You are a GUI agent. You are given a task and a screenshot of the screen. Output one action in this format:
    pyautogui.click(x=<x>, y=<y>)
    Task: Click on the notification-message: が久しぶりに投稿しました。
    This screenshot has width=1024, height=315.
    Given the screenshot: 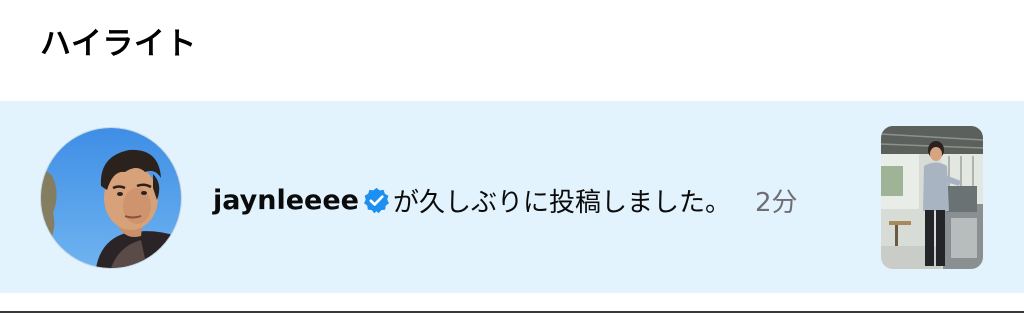 What is the action you would take?
    pyautogui.click(x=561, y=202)
    